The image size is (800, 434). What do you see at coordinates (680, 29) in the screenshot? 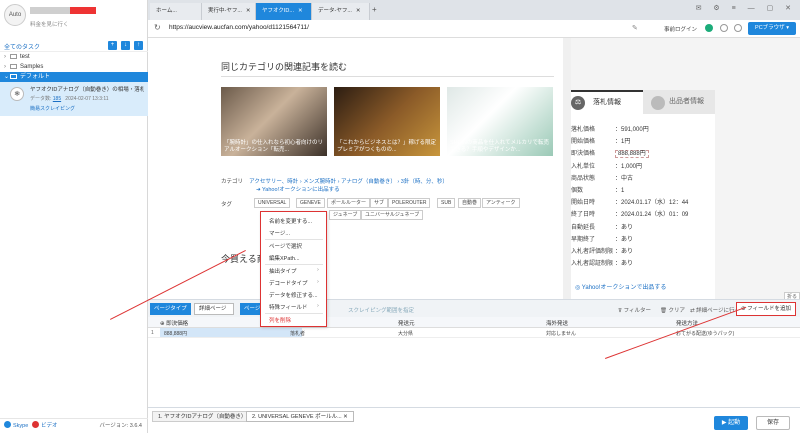
I see `prelogin-button: 事前ログイン` at bounding box center [680, 29].